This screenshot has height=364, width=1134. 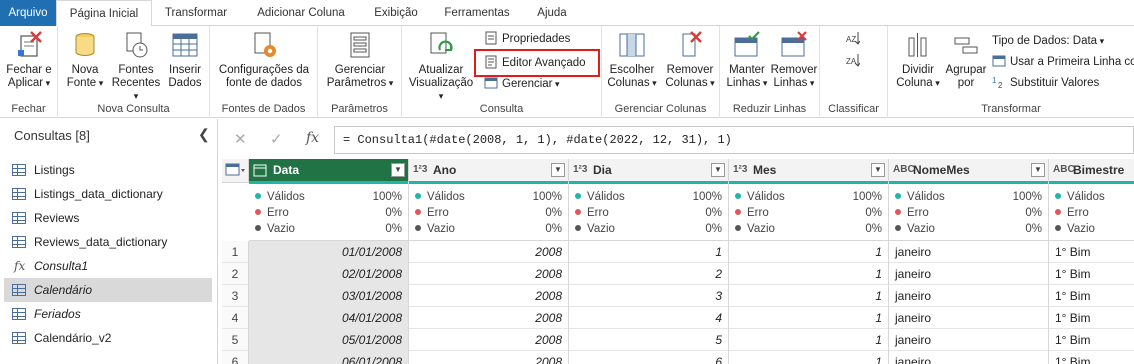 I want to click on table-cell: 4, so click(x=648, y=318).